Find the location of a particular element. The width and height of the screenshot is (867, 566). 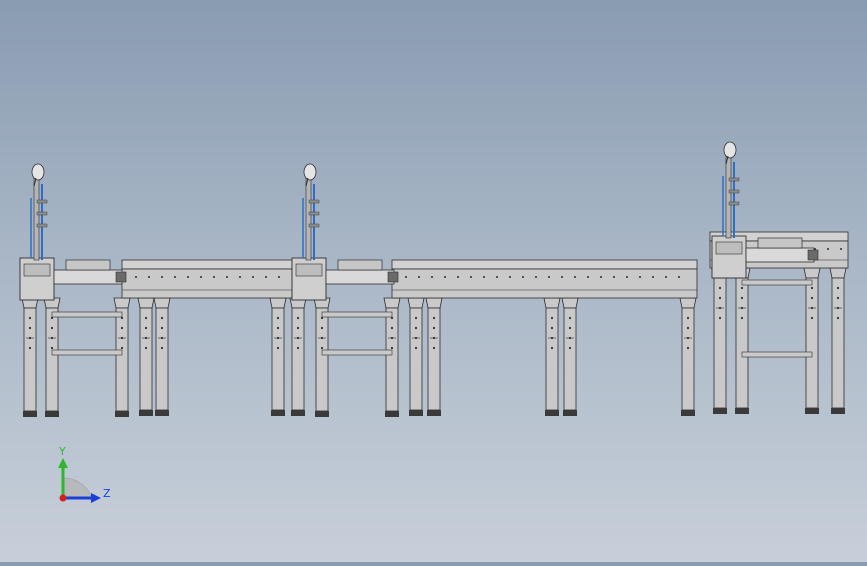

vertical-column is located at coordinates (36, 219).